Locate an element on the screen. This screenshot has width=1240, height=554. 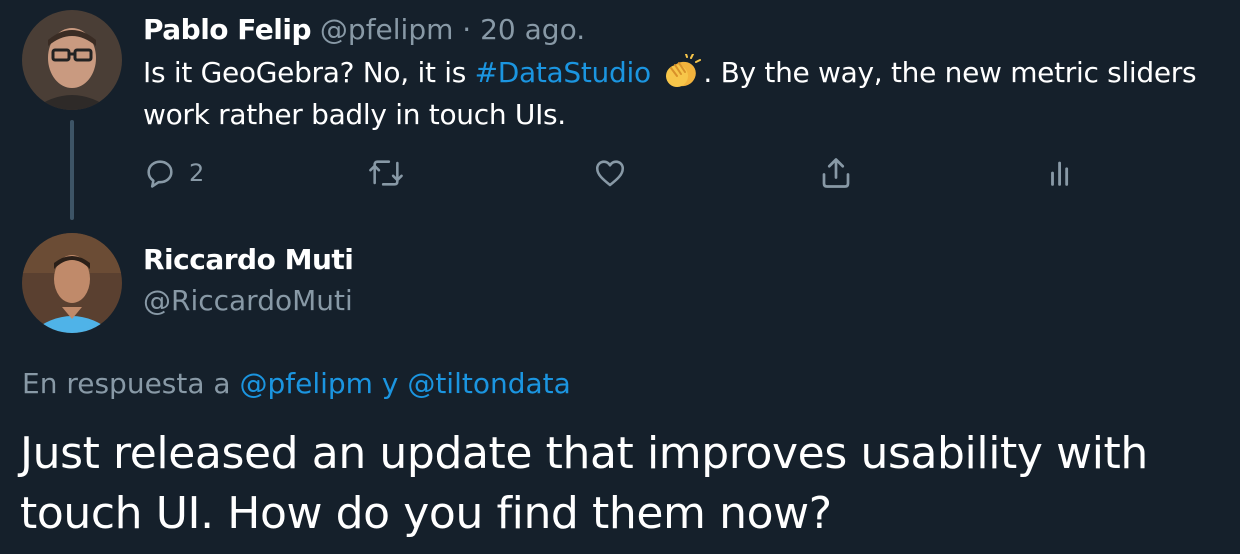
thread-line is located at coordinates (72, 170).